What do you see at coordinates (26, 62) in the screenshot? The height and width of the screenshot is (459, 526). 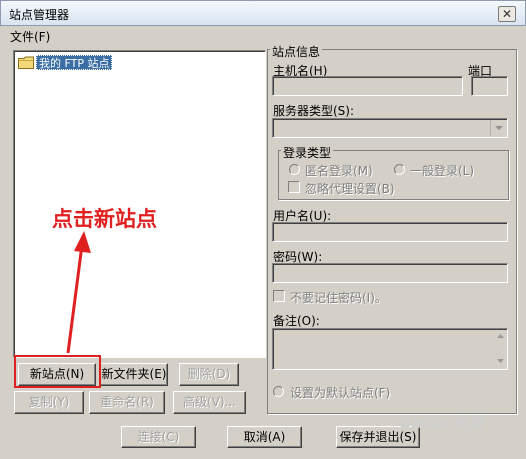 I see `folder-icon` at bounding box center [26, 62].